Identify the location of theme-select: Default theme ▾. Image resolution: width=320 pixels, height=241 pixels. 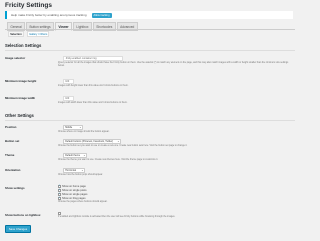
(75, 155).